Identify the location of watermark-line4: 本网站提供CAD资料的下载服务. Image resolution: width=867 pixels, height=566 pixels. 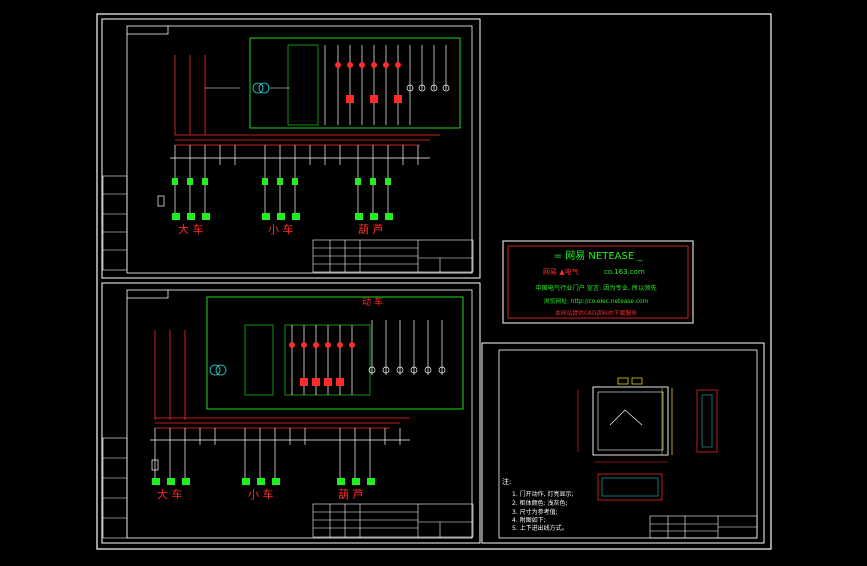
(596, 313).